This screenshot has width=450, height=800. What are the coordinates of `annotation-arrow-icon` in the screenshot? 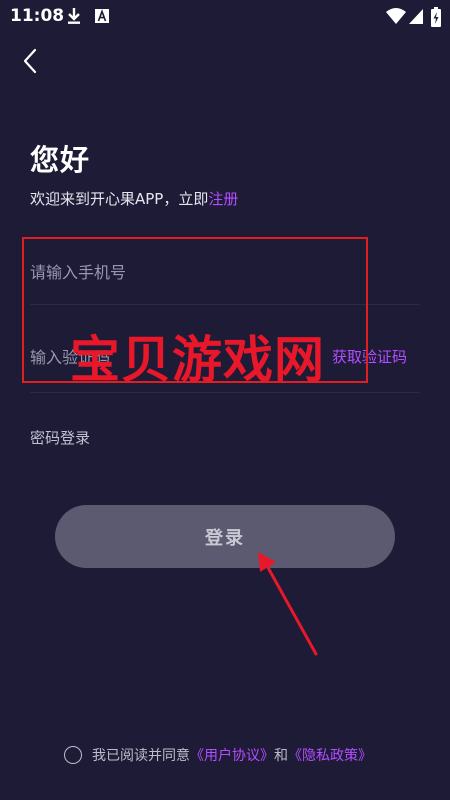 It's located at (288, 604).